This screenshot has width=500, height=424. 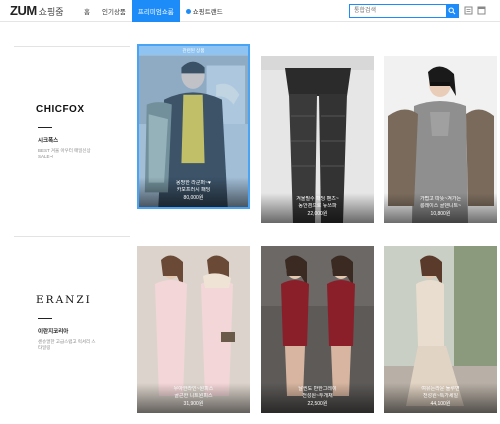 What do you see at coordinates (250, 11) in the screenshot?
I see `top-header: ZUM 쇼핑줌 홈 인기상품 프리미엄쇼룸 쇼핑트랜드` at bounding box center [250, 11].